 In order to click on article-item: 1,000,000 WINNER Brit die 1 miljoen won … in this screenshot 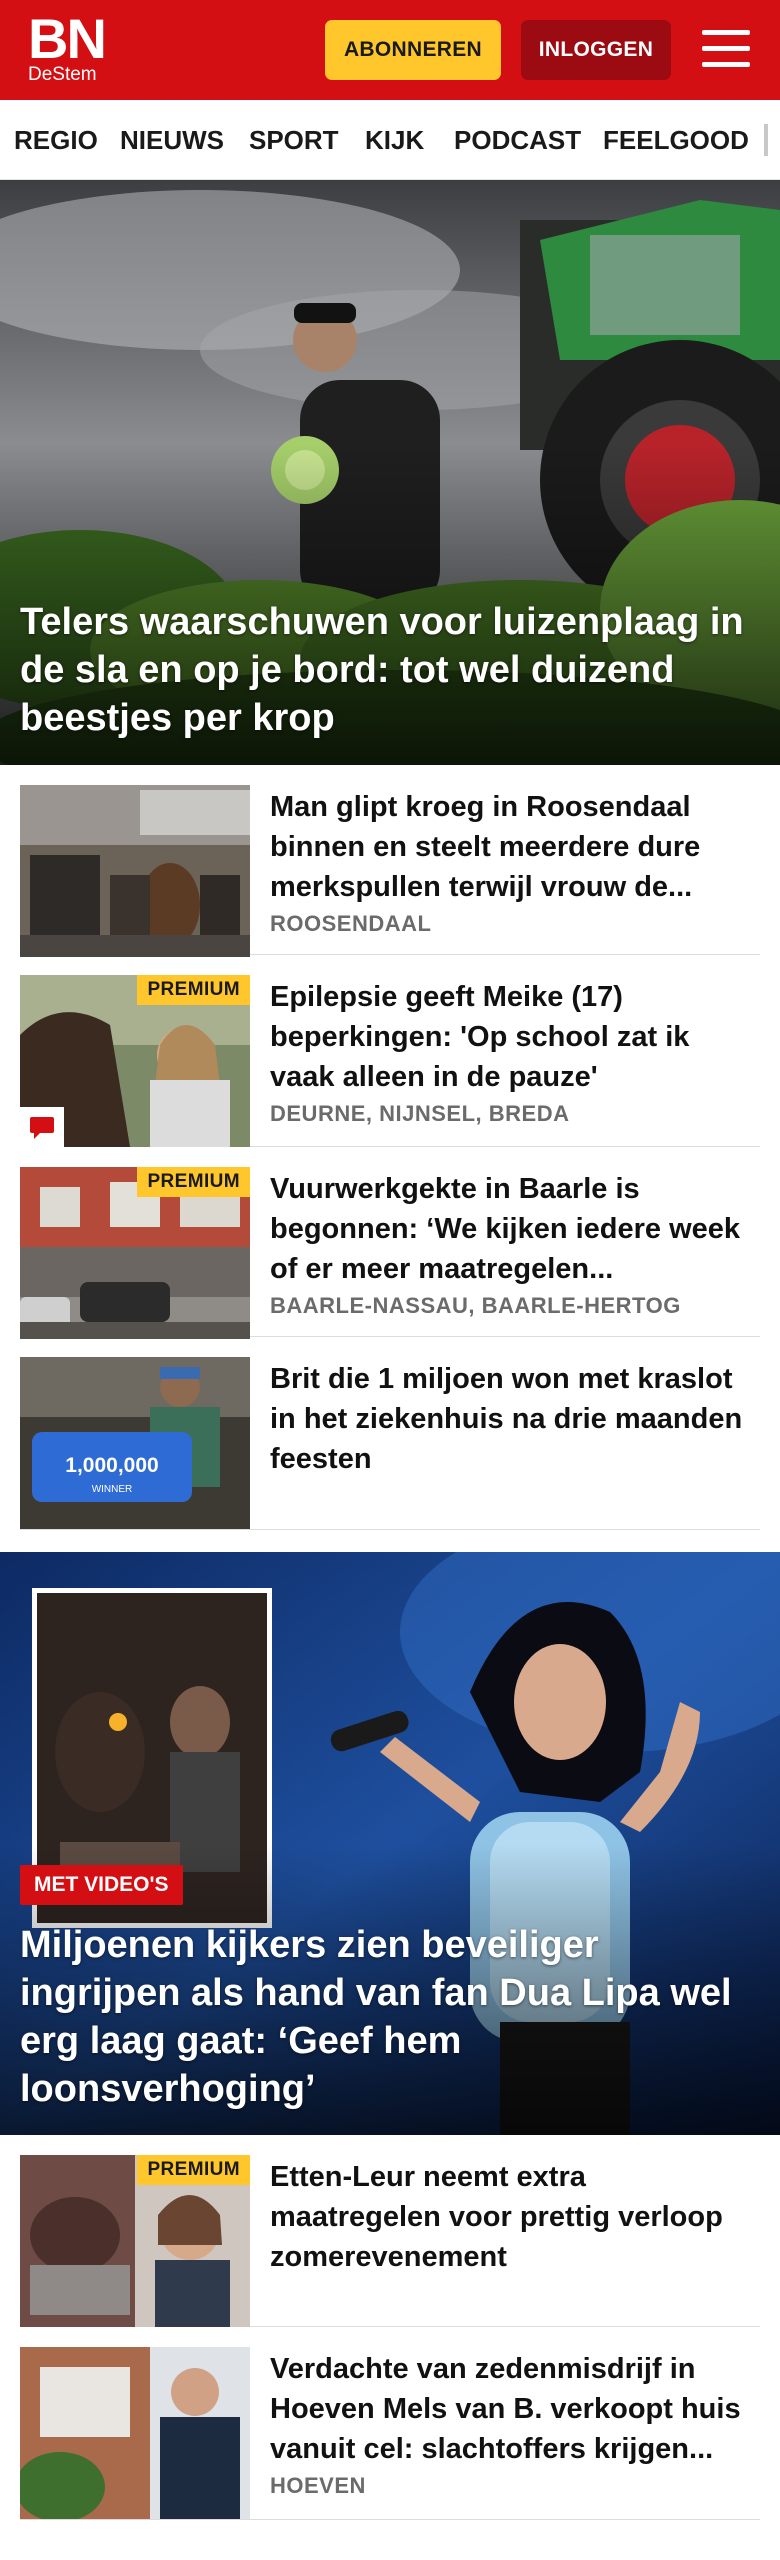, I will do `click(390, 1433)`.